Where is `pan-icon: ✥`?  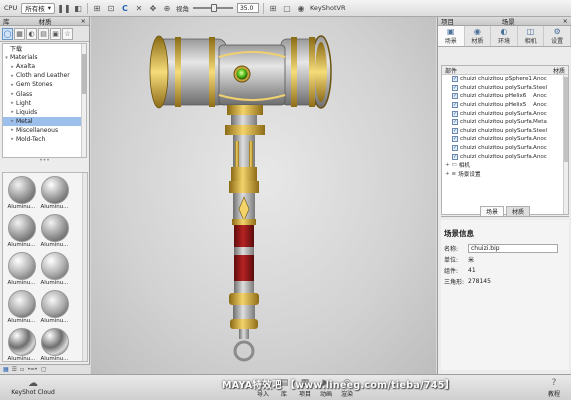 pan-icon: ✥ is located at coordinates (153, 8).